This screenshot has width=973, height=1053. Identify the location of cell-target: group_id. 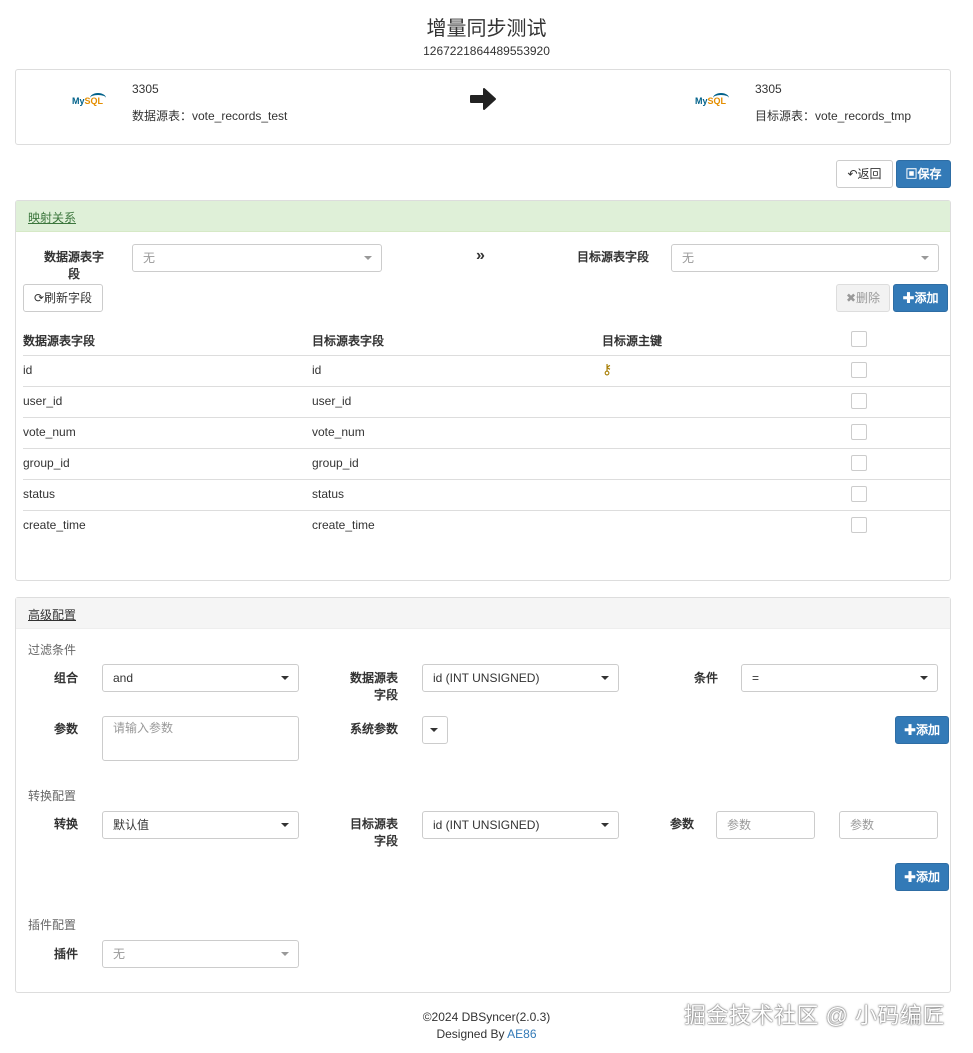
(335, 463).